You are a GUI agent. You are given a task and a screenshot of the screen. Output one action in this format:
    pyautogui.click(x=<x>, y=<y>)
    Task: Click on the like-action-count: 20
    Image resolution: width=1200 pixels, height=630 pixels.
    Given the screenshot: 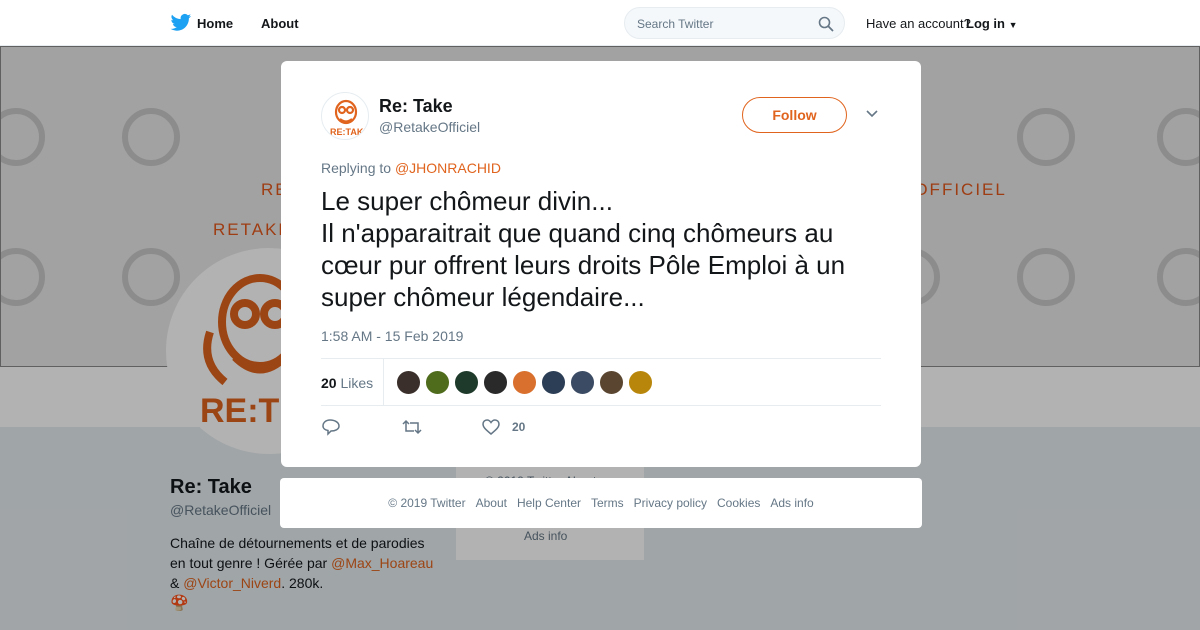 What is the action you would take?
    pyautogui.click(x=519, y=427)
    